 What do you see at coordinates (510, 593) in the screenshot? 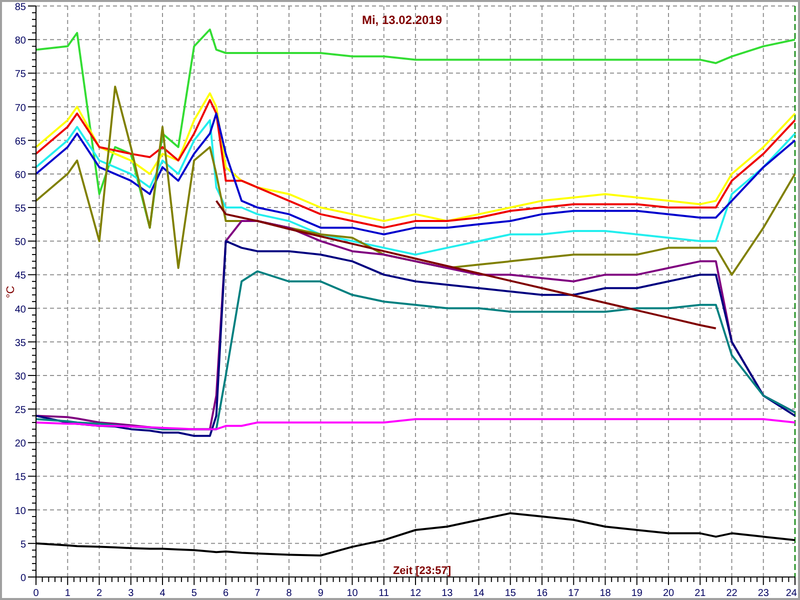
I see `x-tick-label: 15` at bounding box center [510, 593].